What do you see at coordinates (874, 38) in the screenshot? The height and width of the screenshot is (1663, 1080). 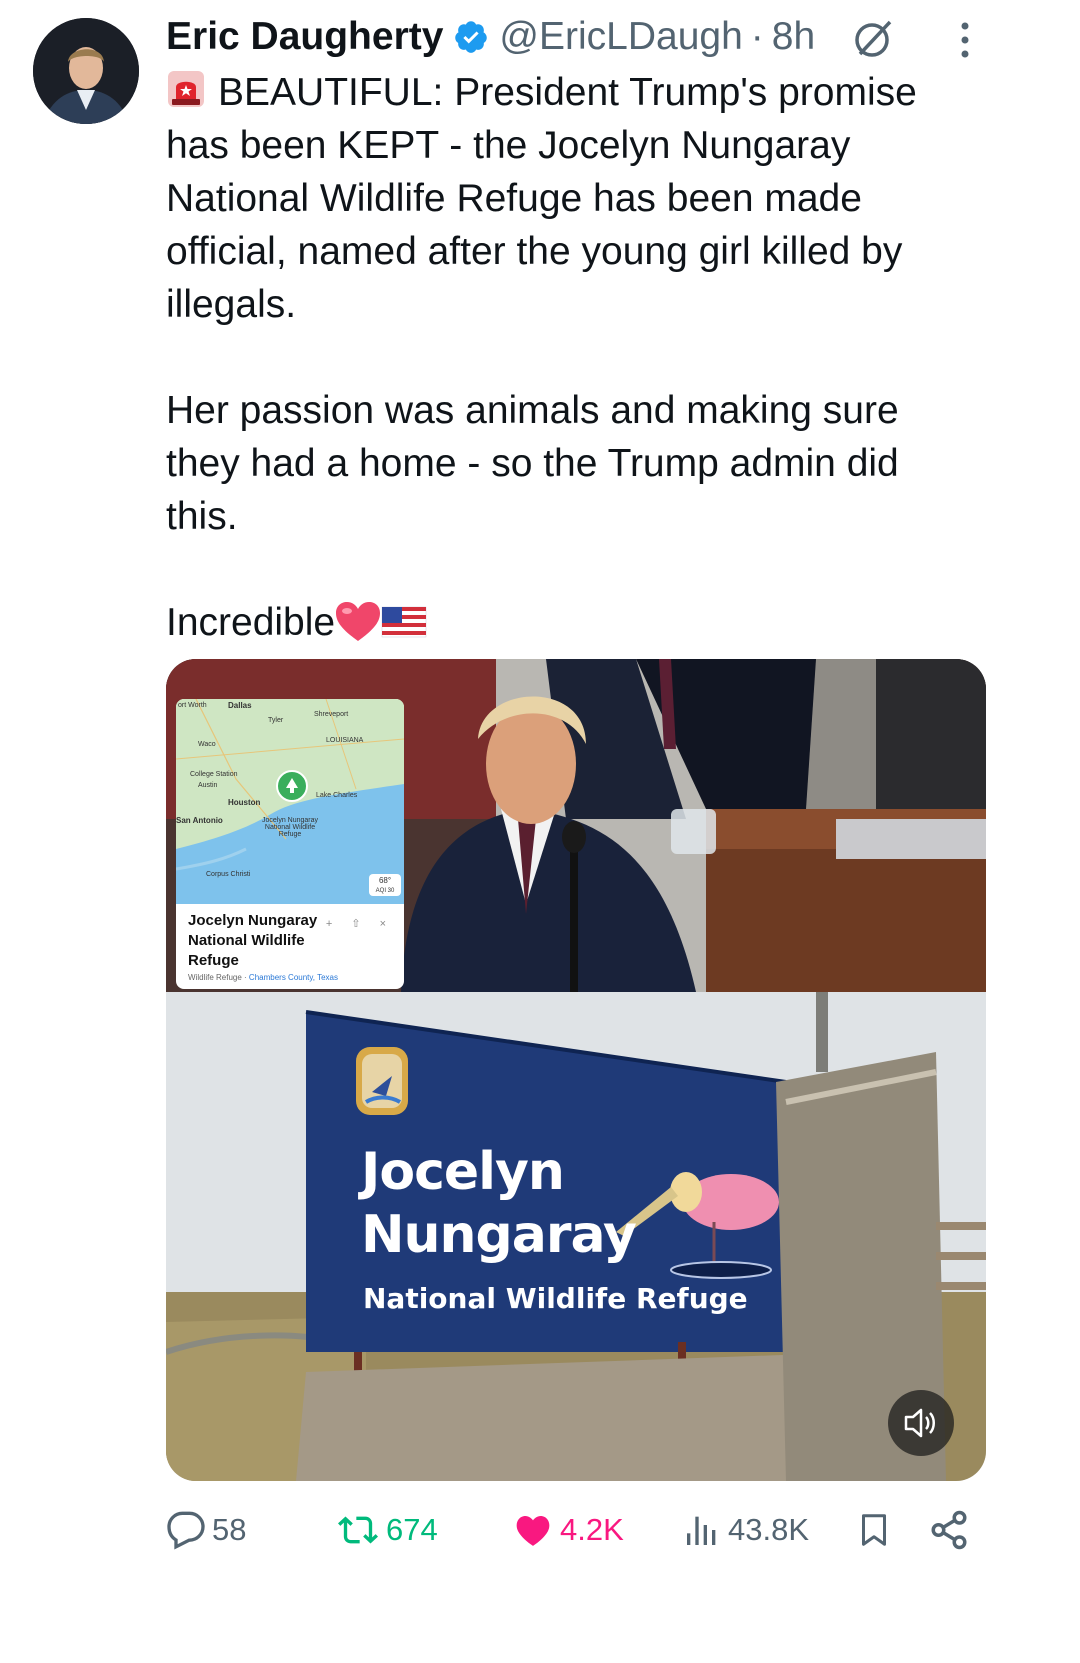 I see `grok-icon` at bounding box center [874, 38].